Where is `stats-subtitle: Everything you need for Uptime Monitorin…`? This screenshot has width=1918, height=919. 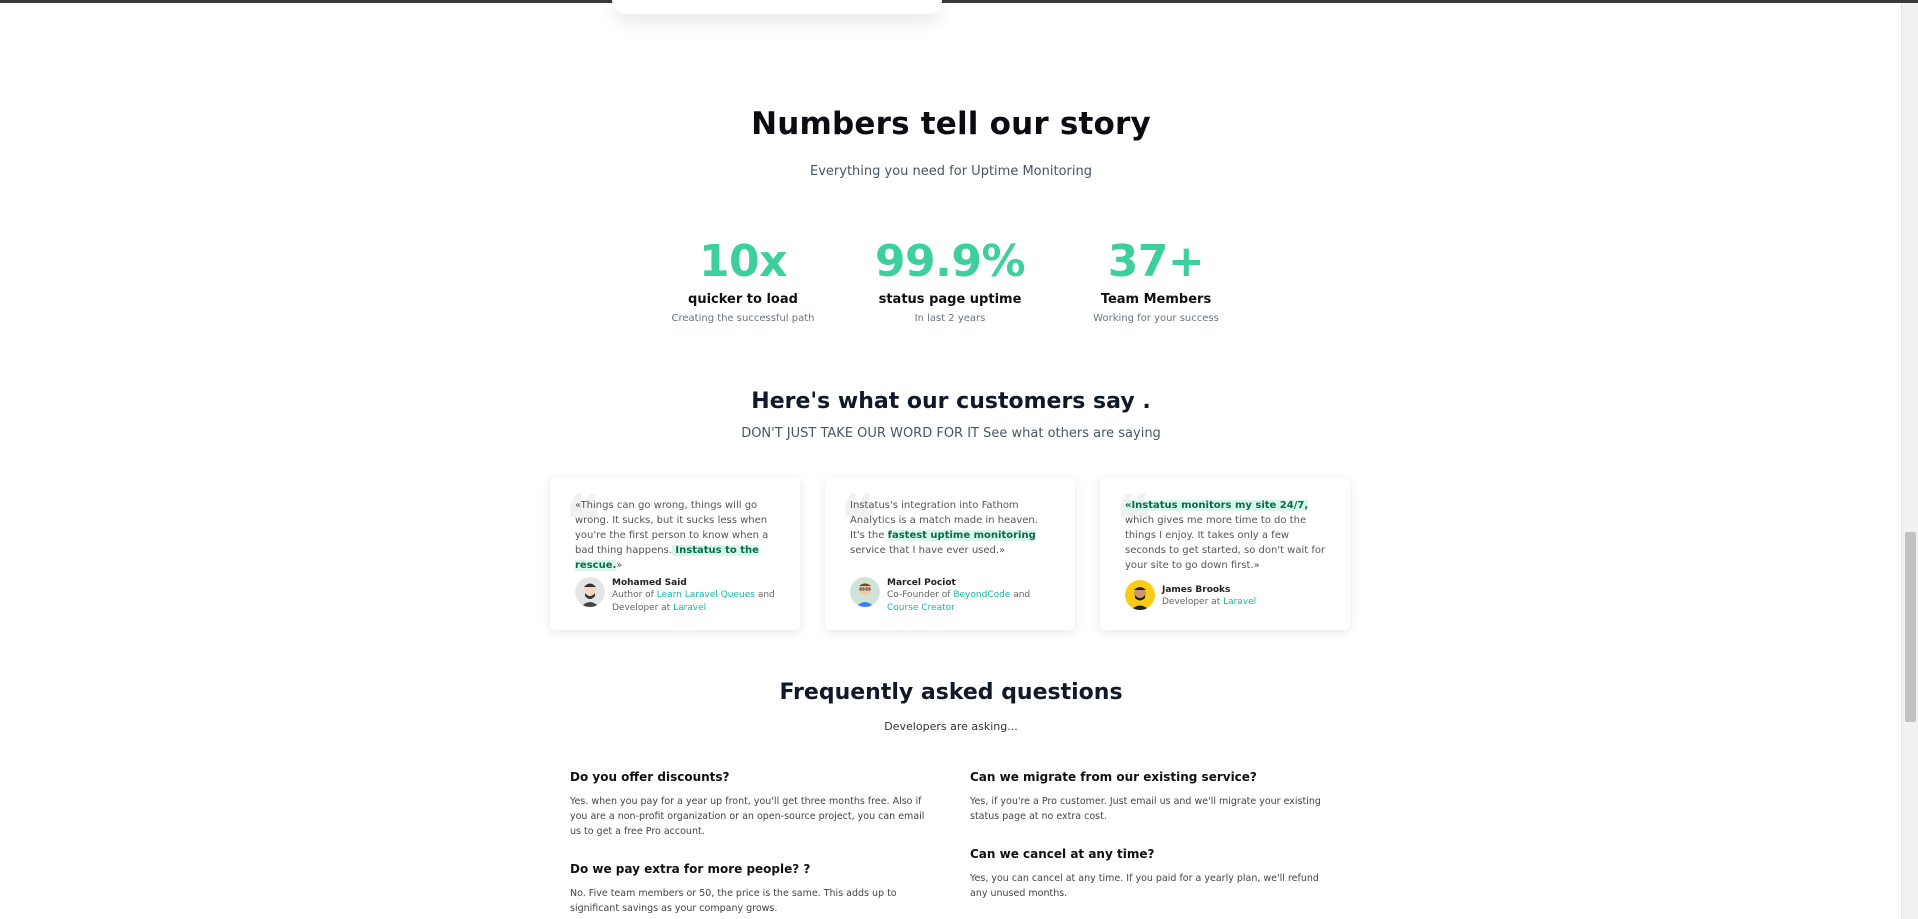
stats-subtitle: Everything you need for Uptime Monitorin… is located at coordinates (951, 171).